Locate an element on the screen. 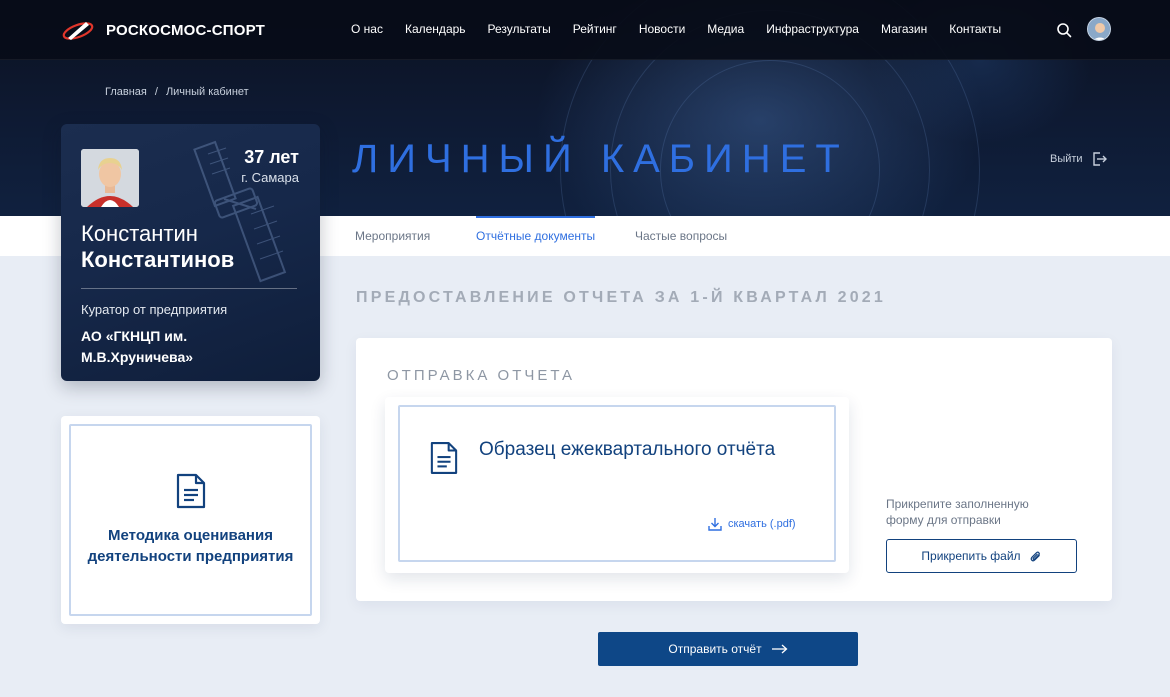 The width and height of the screenshot is (1170, 697). brand-logo: РОСКОСМОС-СПОРТ is located at coordinates (162, 30).